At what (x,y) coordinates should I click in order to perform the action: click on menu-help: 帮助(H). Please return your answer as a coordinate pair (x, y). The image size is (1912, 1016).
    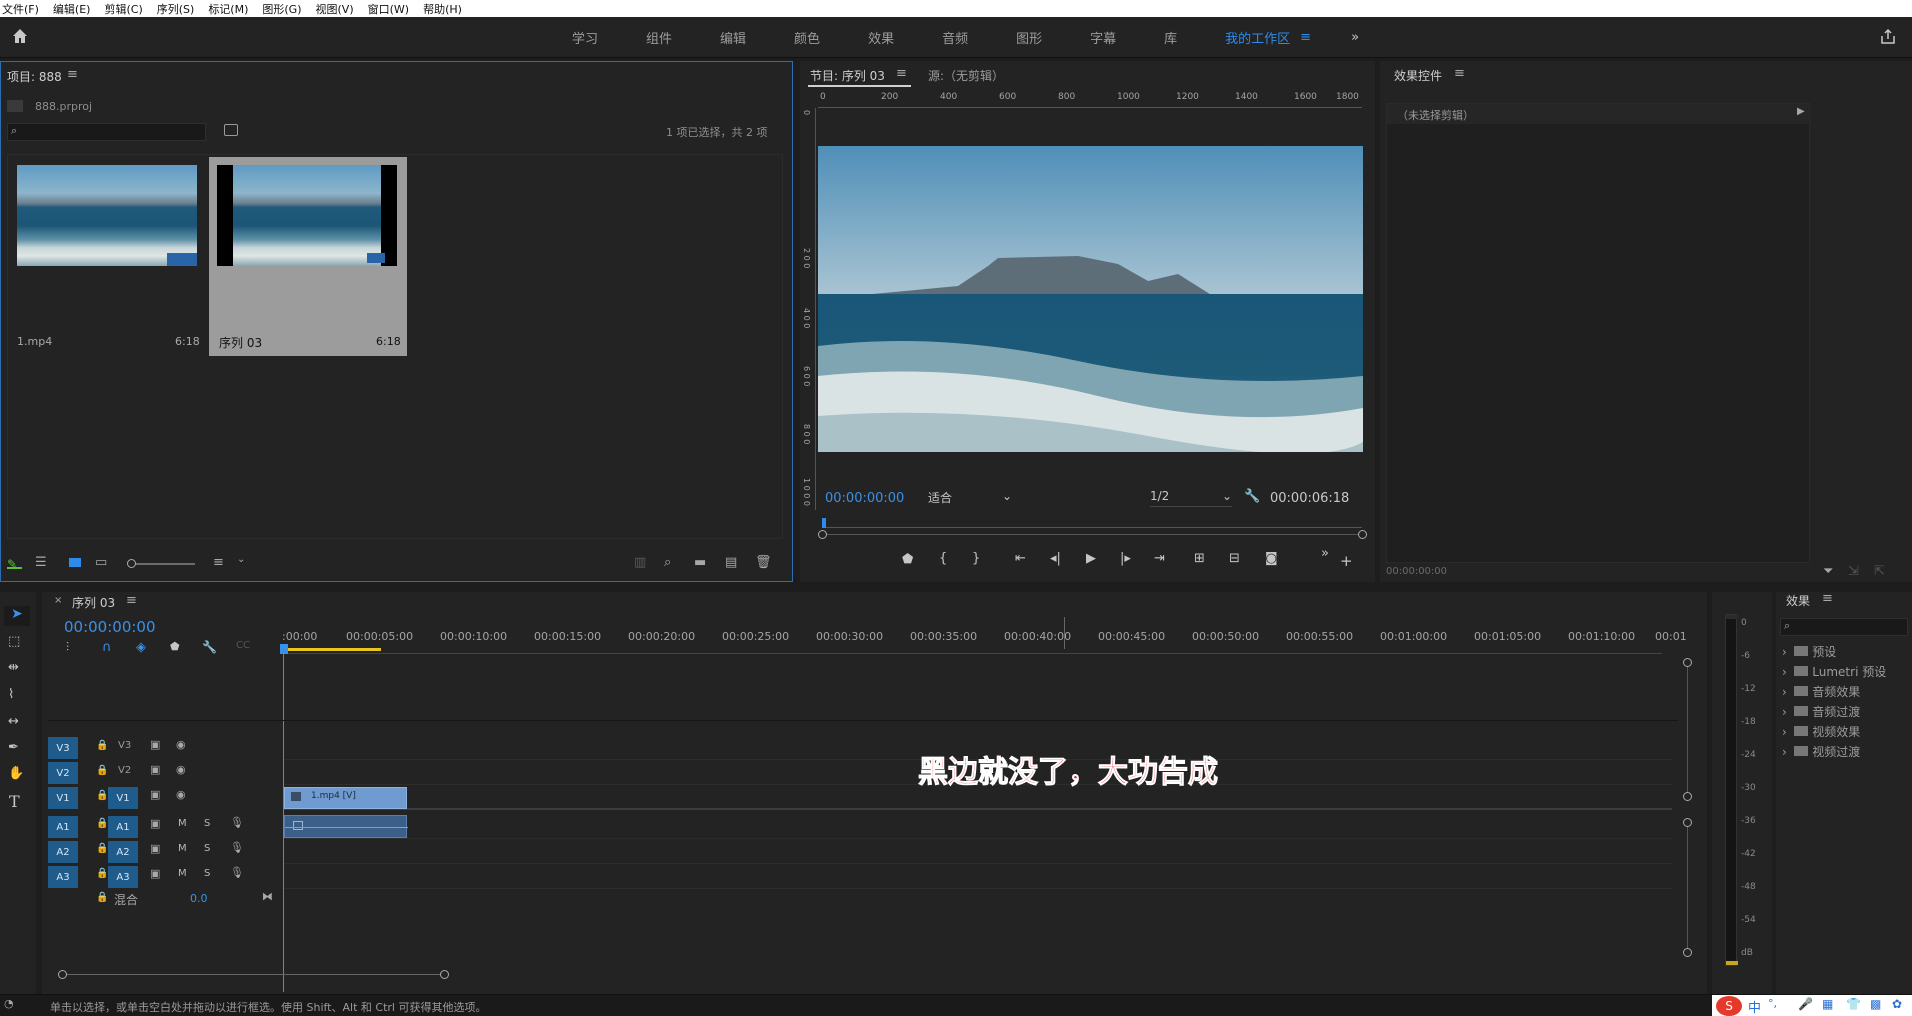
    Looking at the image, I should click on (442, 9).